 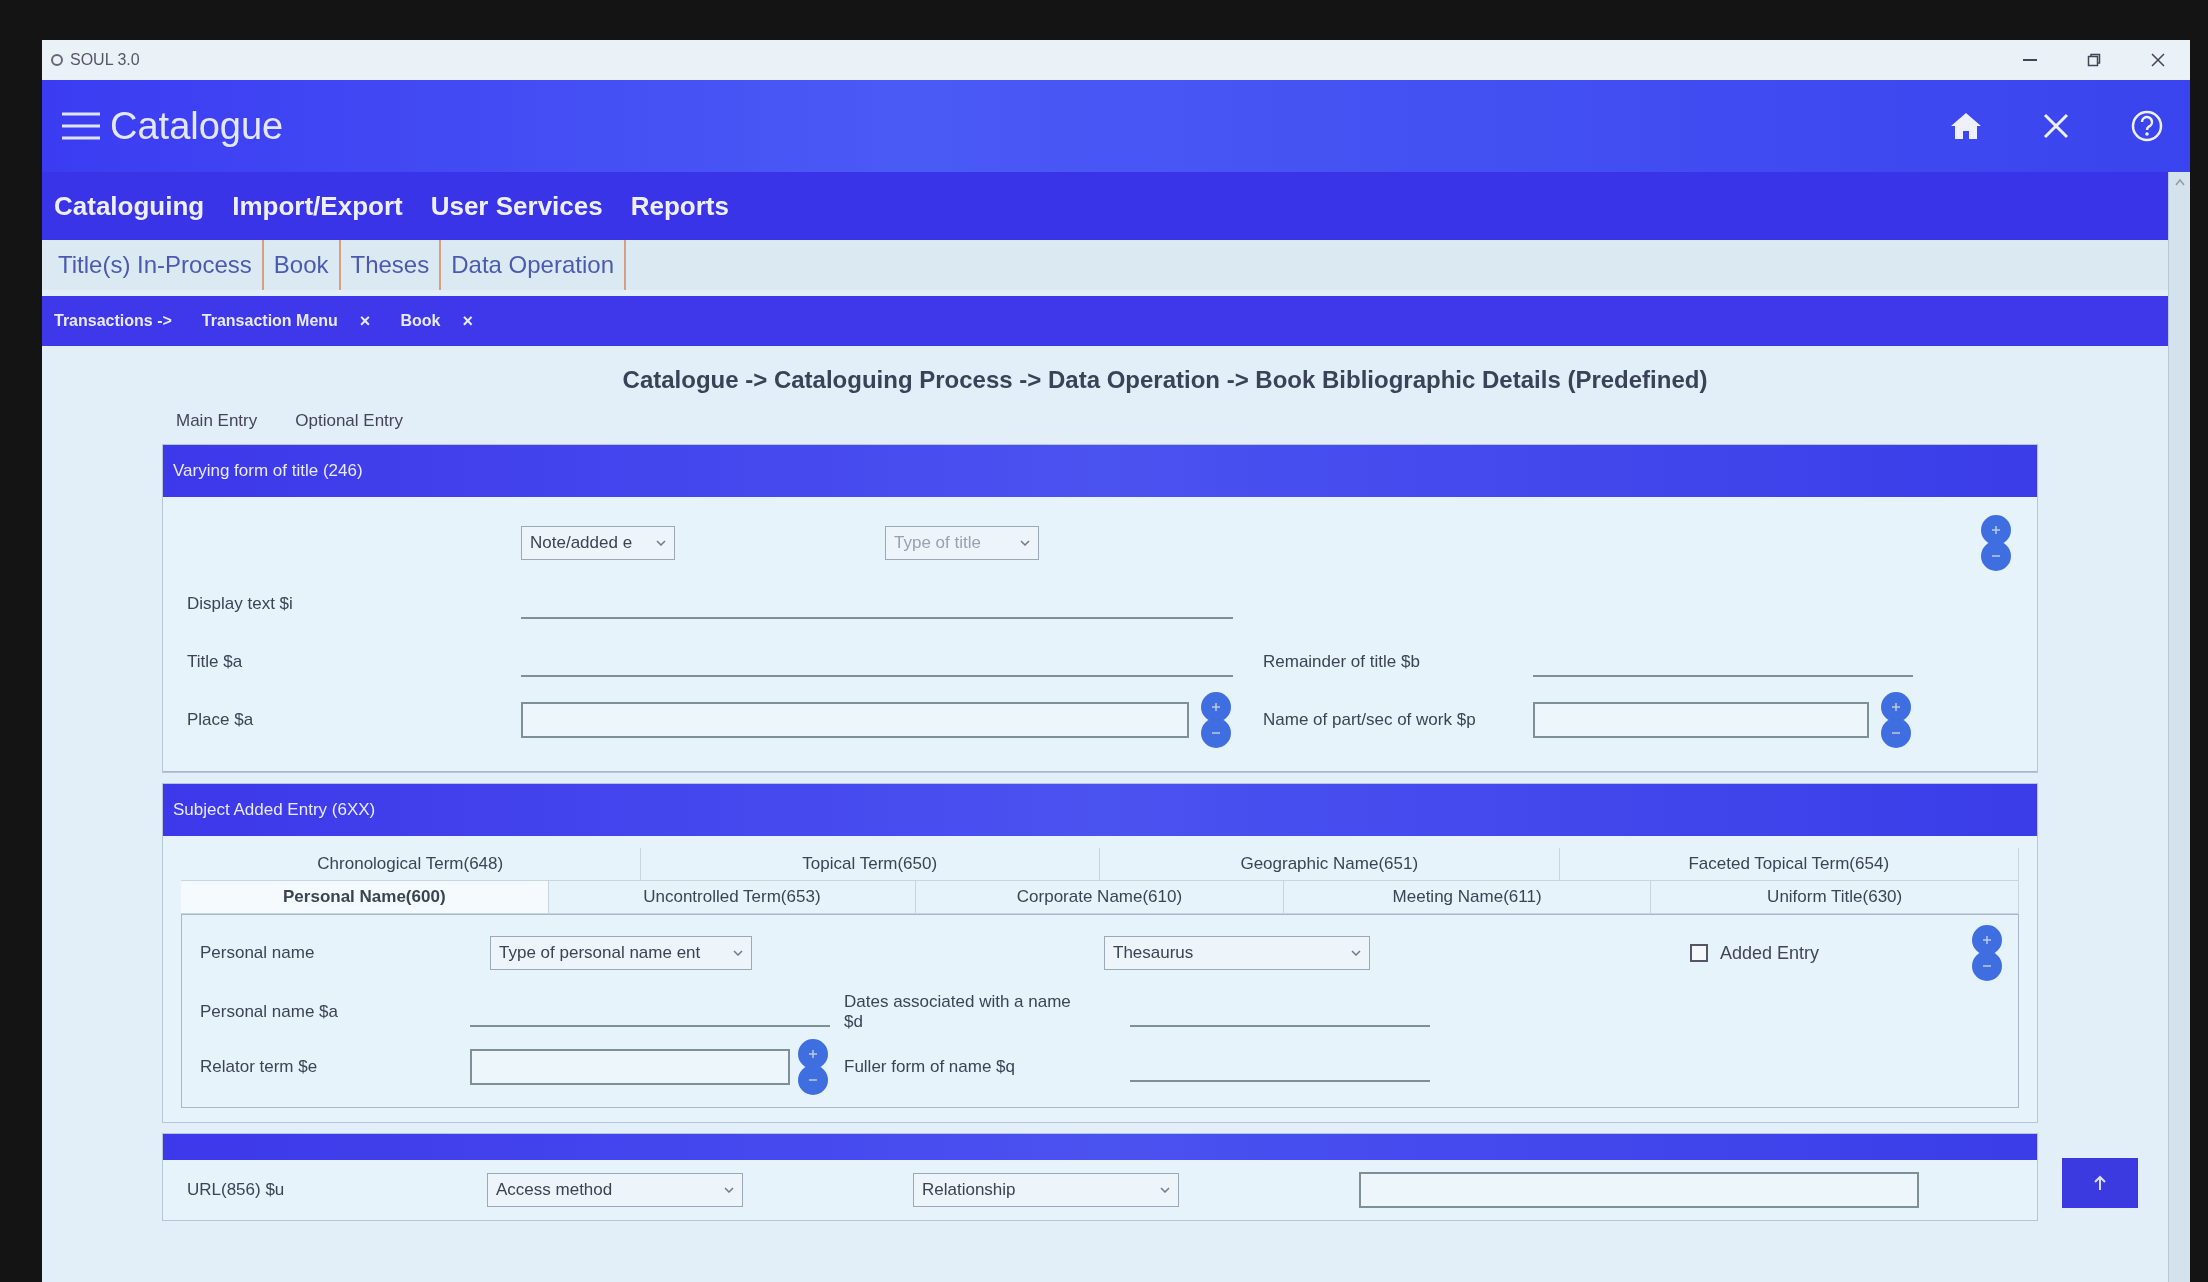 I want to click on breadcrumb-link: Transactions ->, so click(x=113, y=321).